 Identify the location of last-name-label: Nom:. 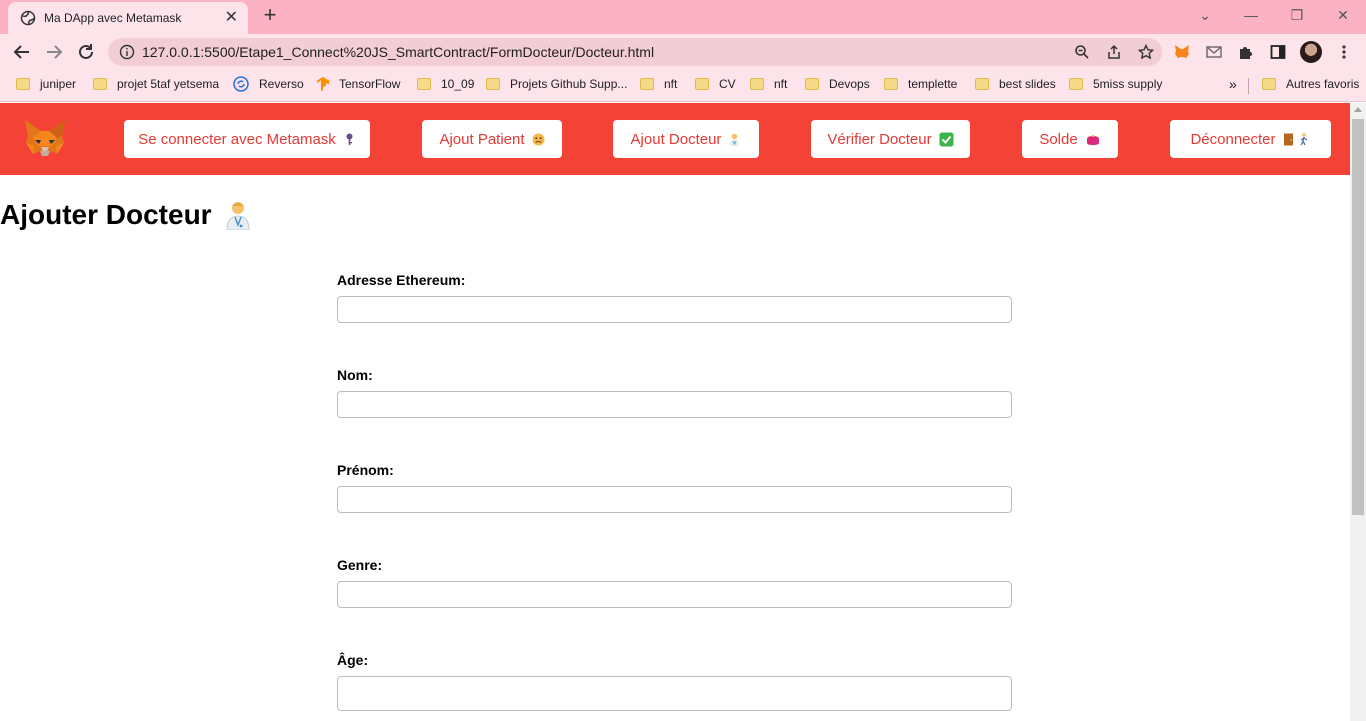
(355, 375).